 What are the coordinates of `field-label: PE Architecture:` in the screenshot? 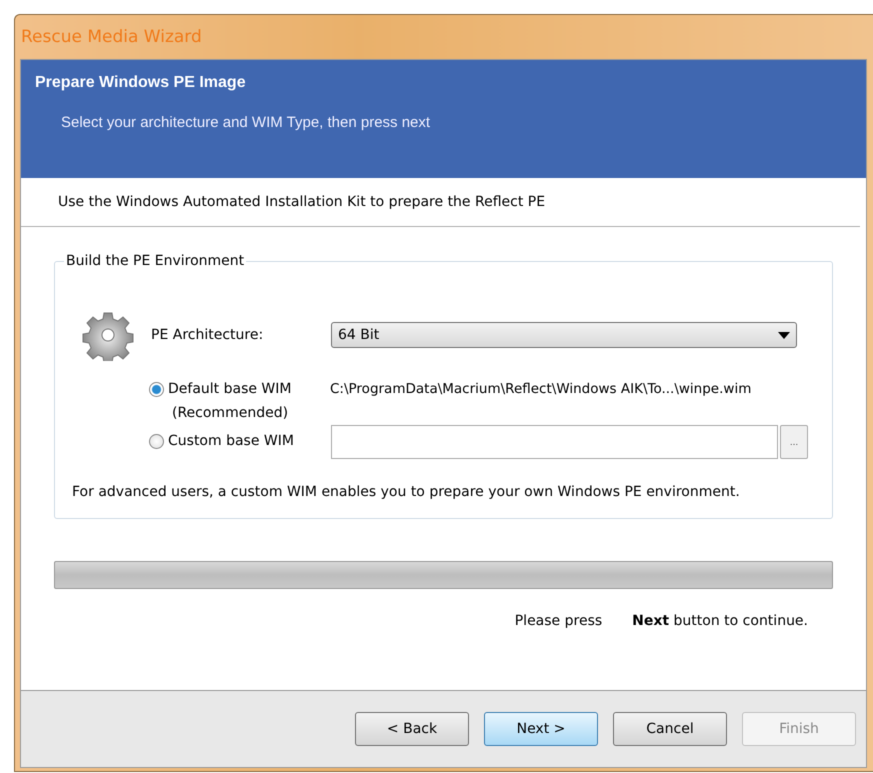 It's located at (207, 335).